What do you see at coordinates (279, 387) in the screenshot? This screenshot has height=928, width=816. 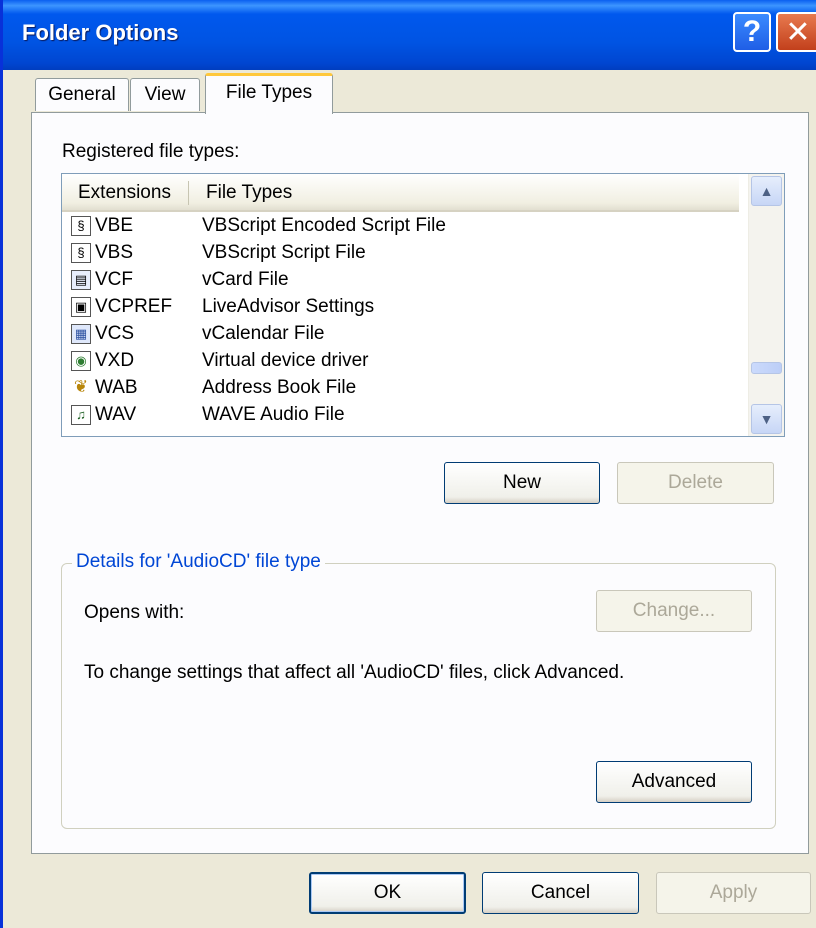 I see `list-item-type: Address Book File` at bounding box center [279, 387].